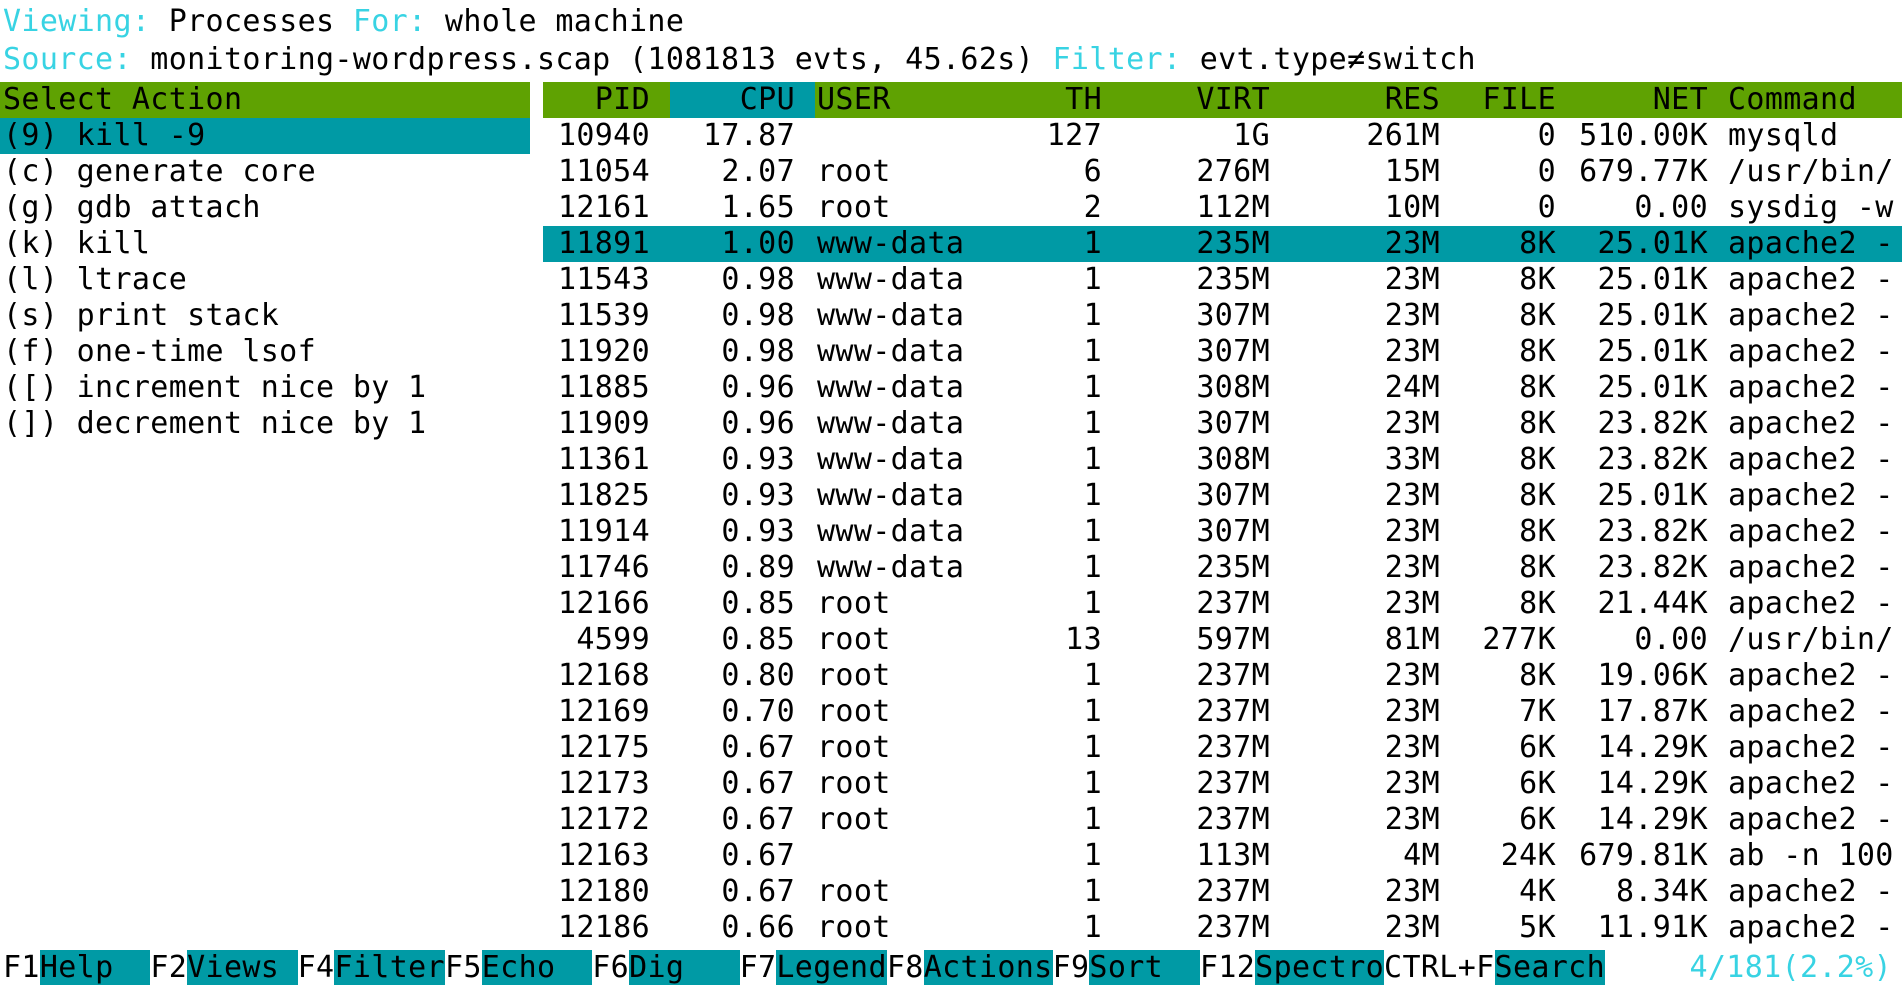  What do you see at coordinates (831, 967) in the screenshot?
I see `fkey-label-legend: Legend` at bounding box center [831, 967].